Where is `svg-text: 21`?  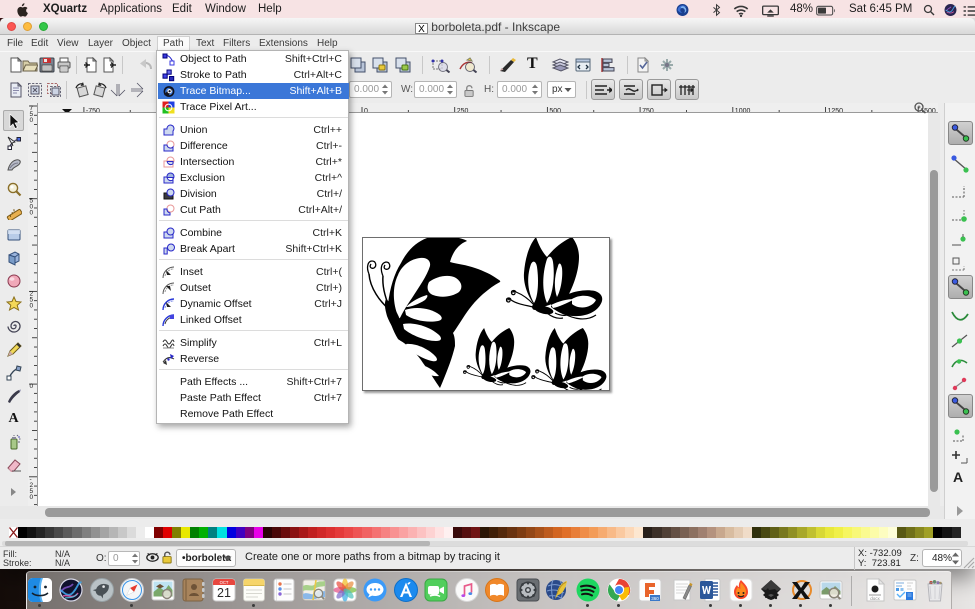
svg-text: 21 is located at coordinates (224, 593).